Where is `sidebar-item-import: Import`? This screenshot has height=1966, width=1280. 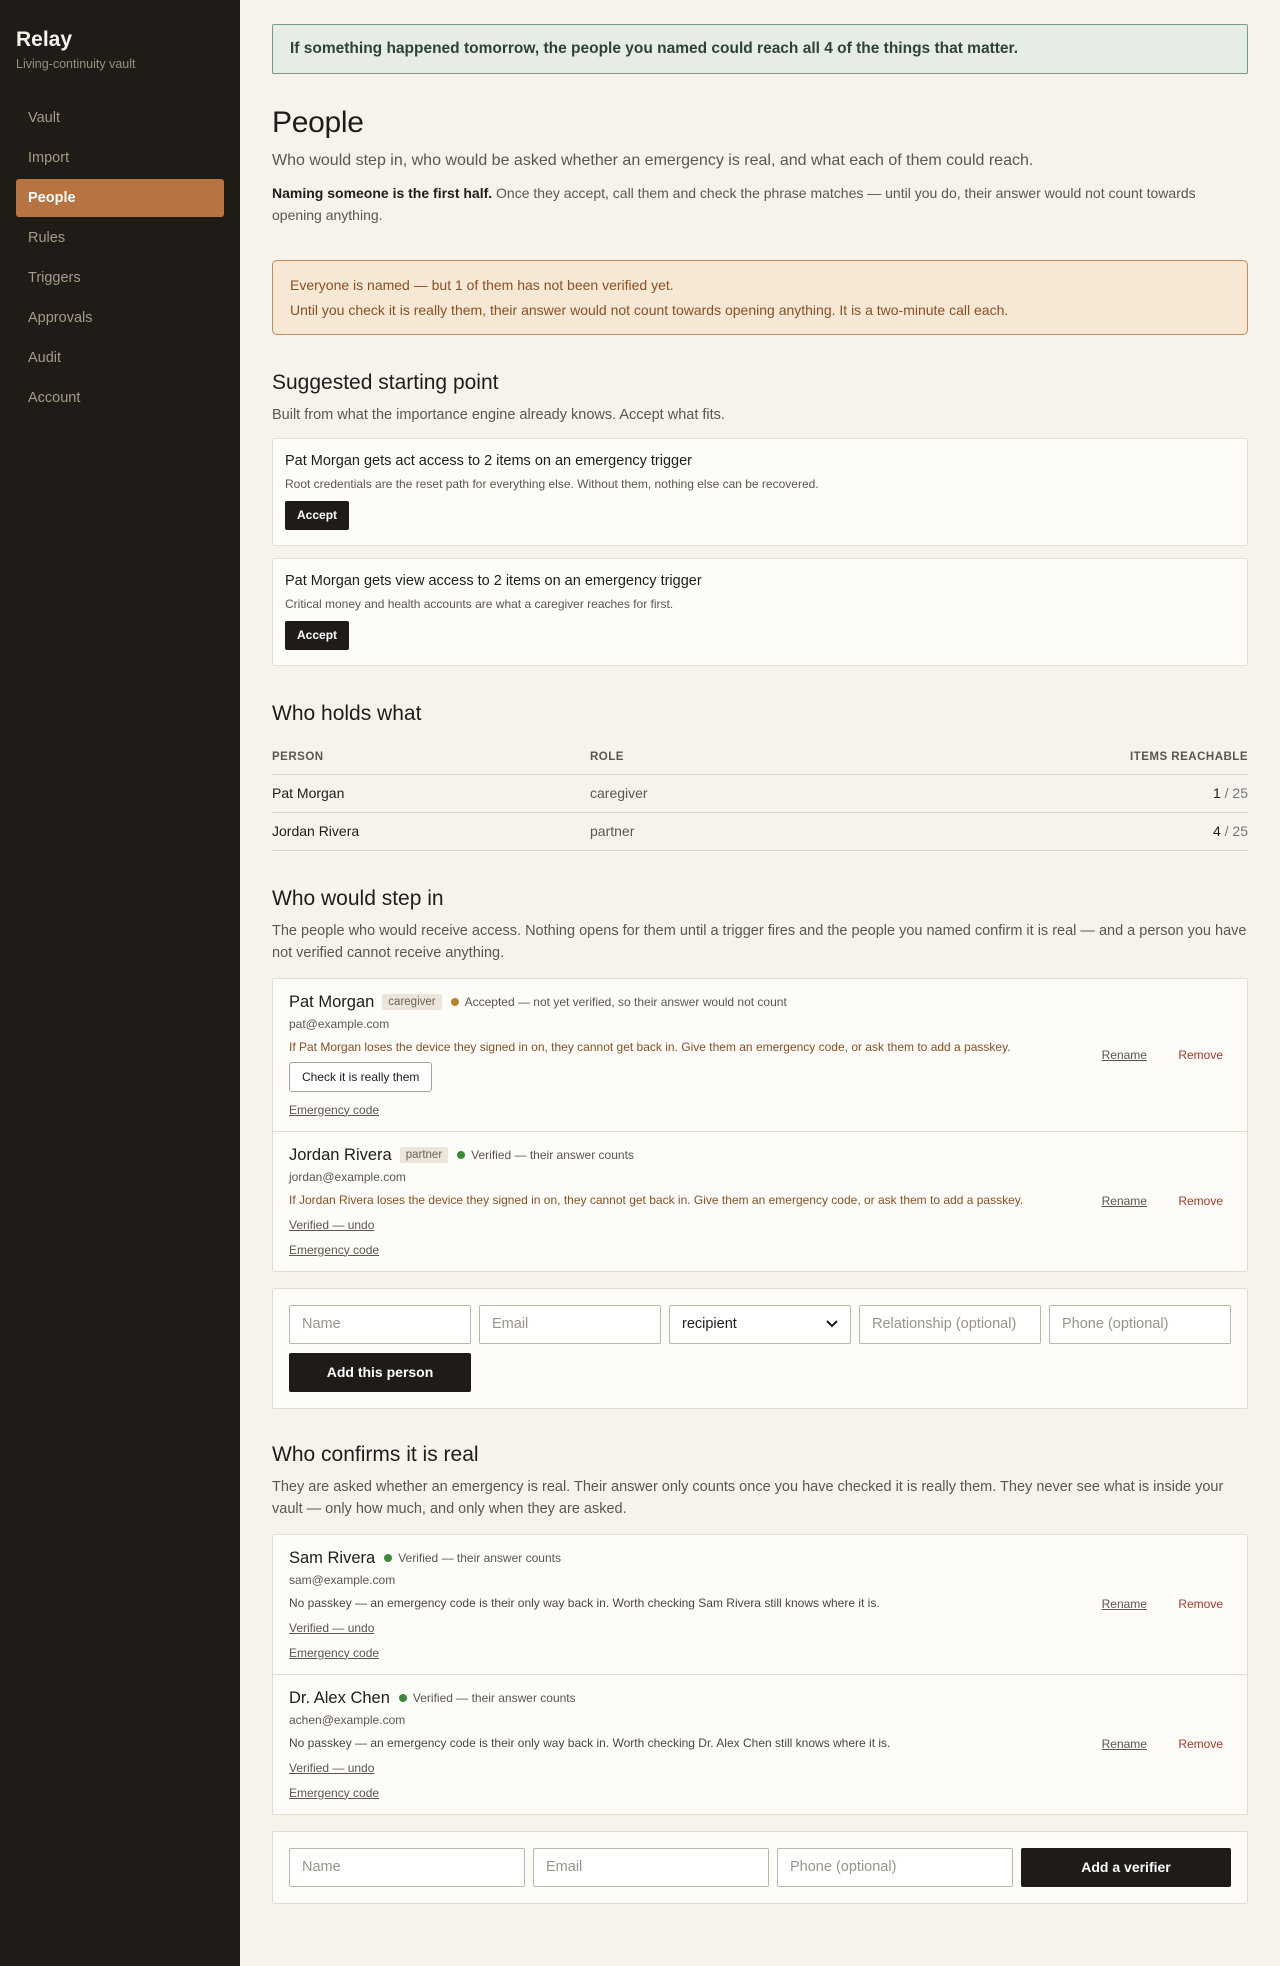
sidebar-item-import: Import is located at coordinates (120, 158).